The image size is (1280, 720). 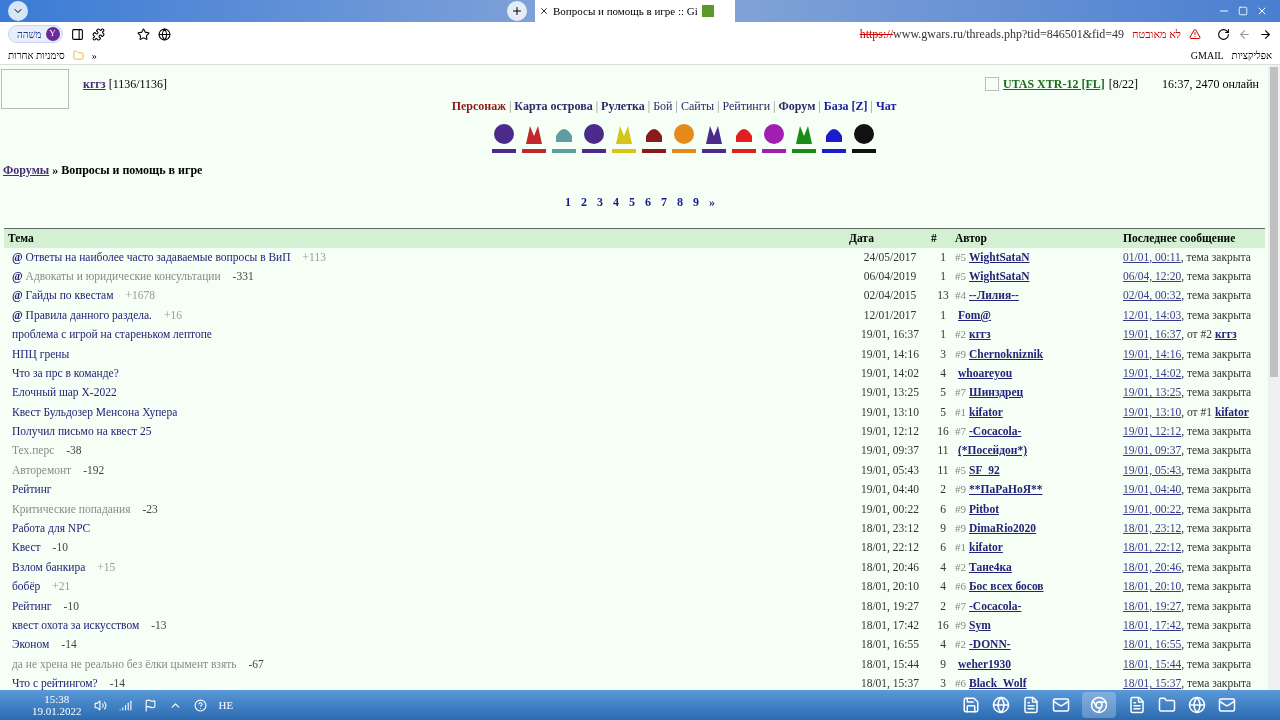 What do you see at coordinates (1251, 55) in the screenshot?
I see `bookmark-item: אפליקציות` at bounding box center [1251, 55].